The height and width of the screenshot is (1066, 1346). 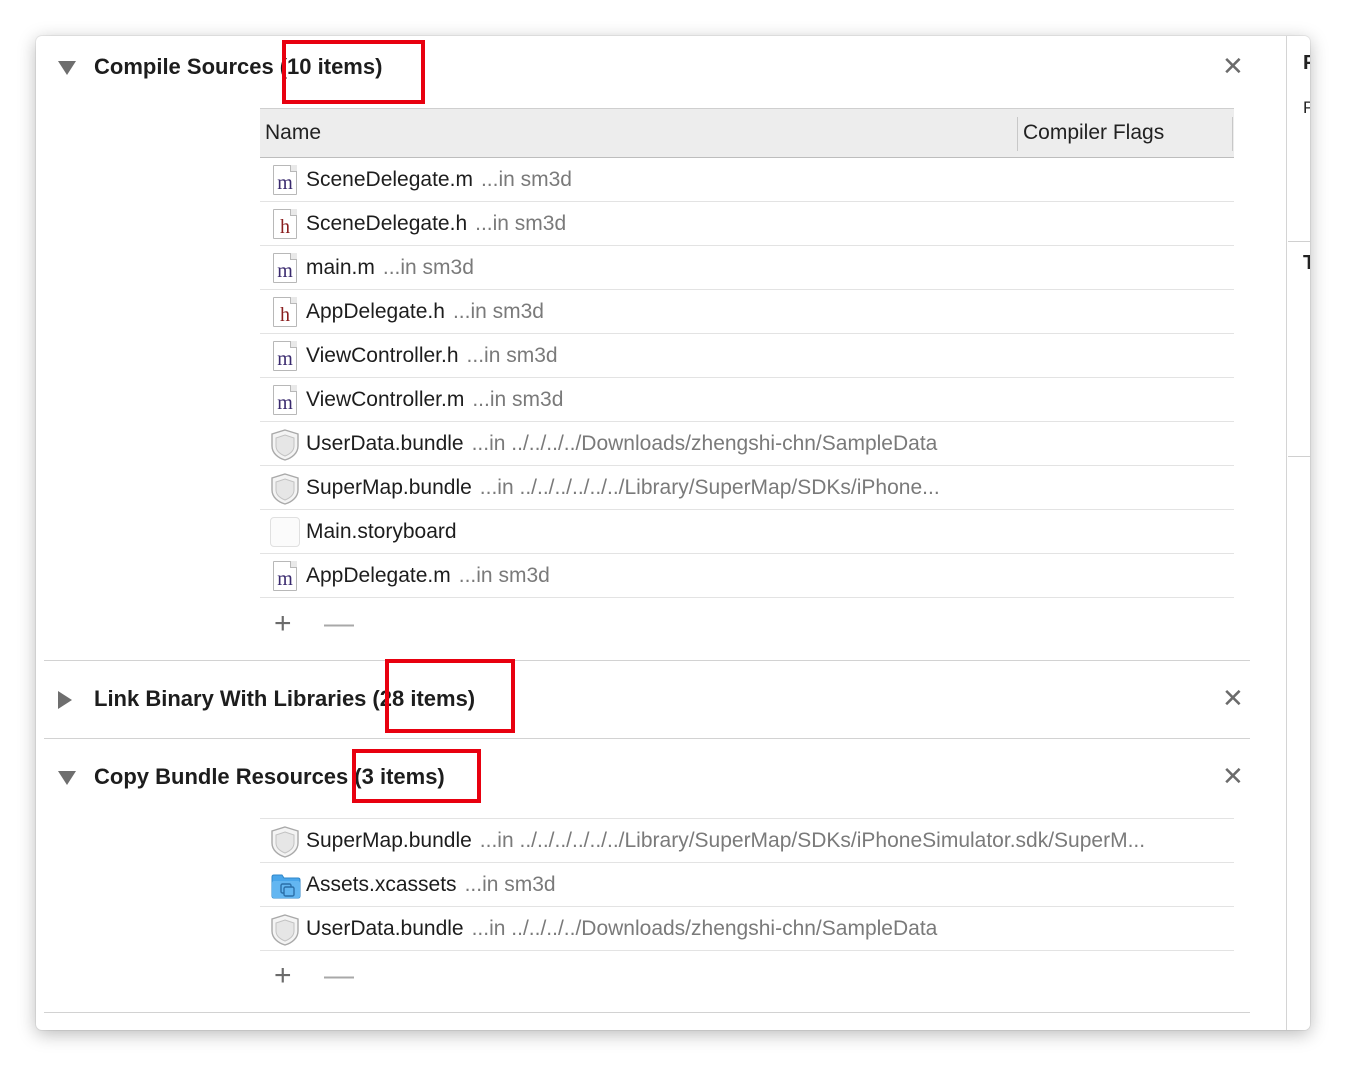 I want to click on file-row: h AppDelegate.h ...in sm3d, so click(x=747, y=312).